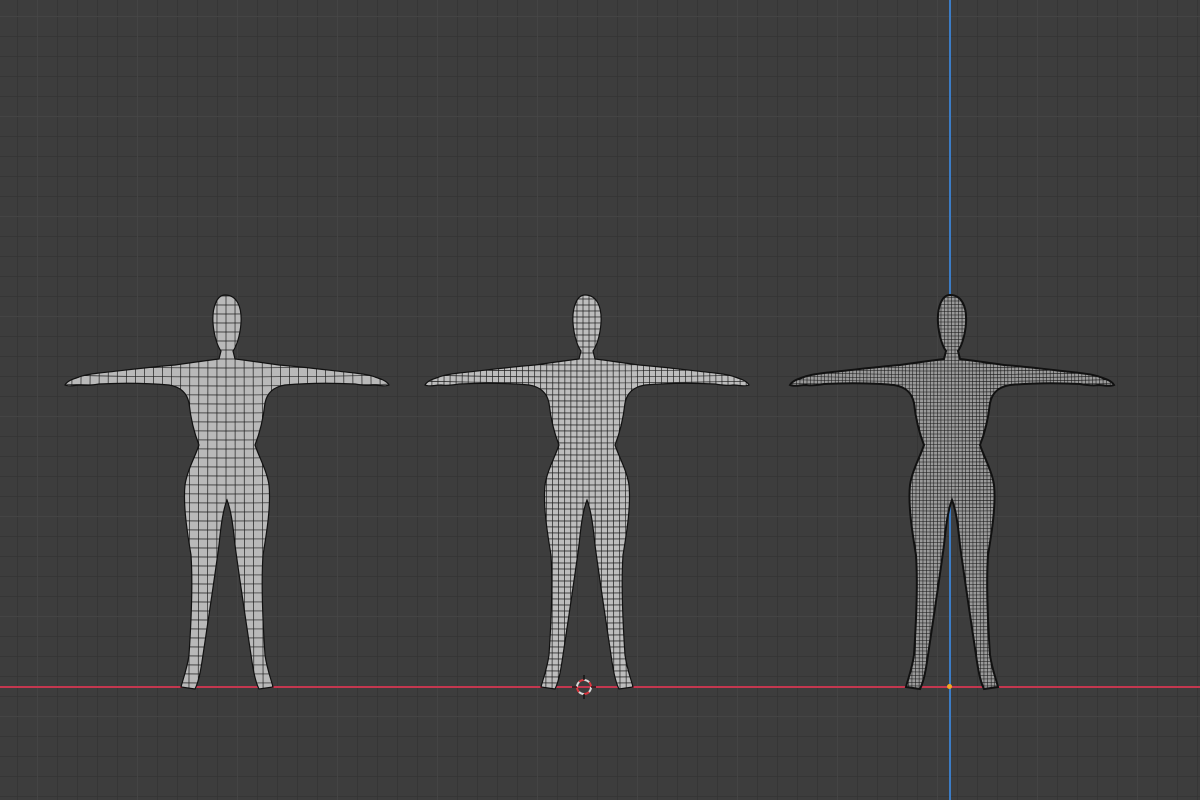 The height and width of the screenshot is (800, 1200). What do you see at coordinates (584, 687) in the screenshot?
I see `3d-cursor-icon` at bounding box center [584, 687].